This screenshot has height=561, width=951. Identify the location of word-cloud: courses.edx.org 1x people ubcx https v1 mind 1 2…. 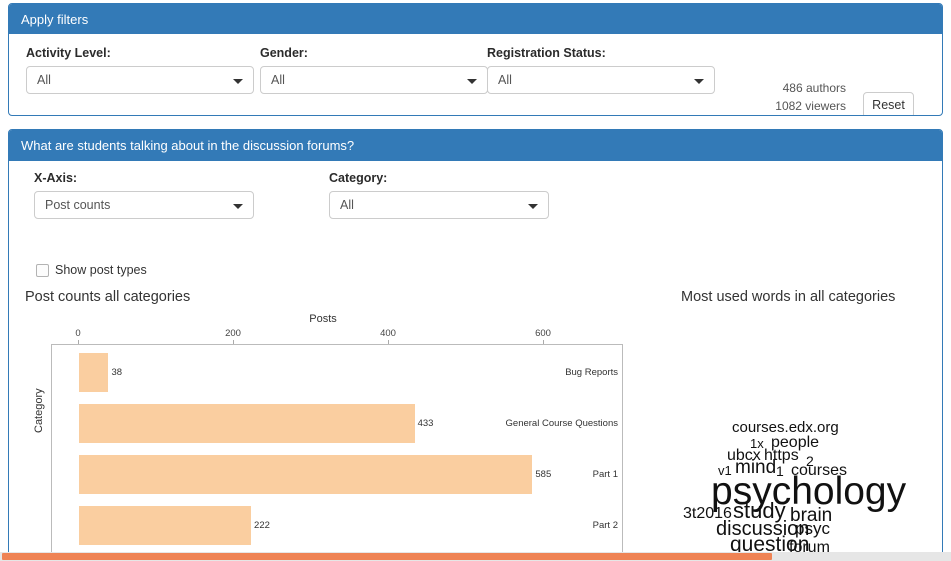
(794, 437).